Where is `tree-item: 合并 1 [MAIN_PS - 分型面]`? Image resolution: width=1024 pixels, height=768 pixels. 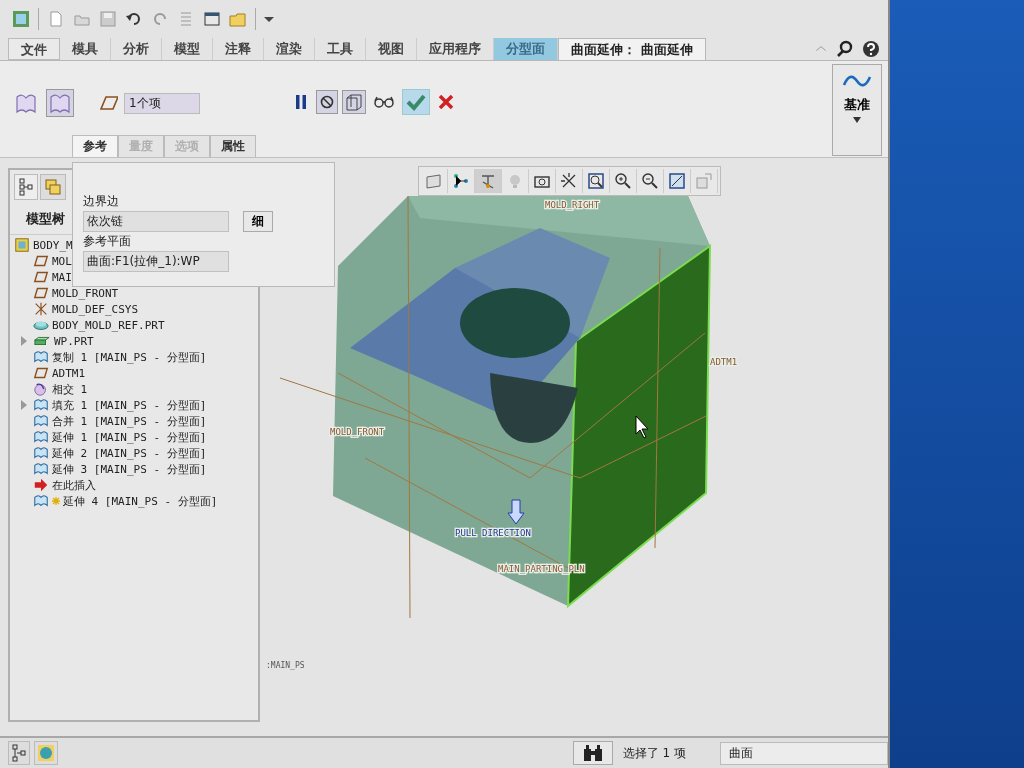
tree-item: 合并 1 [MAIN_PS - 分型面] is located at coordinates (129, 421).